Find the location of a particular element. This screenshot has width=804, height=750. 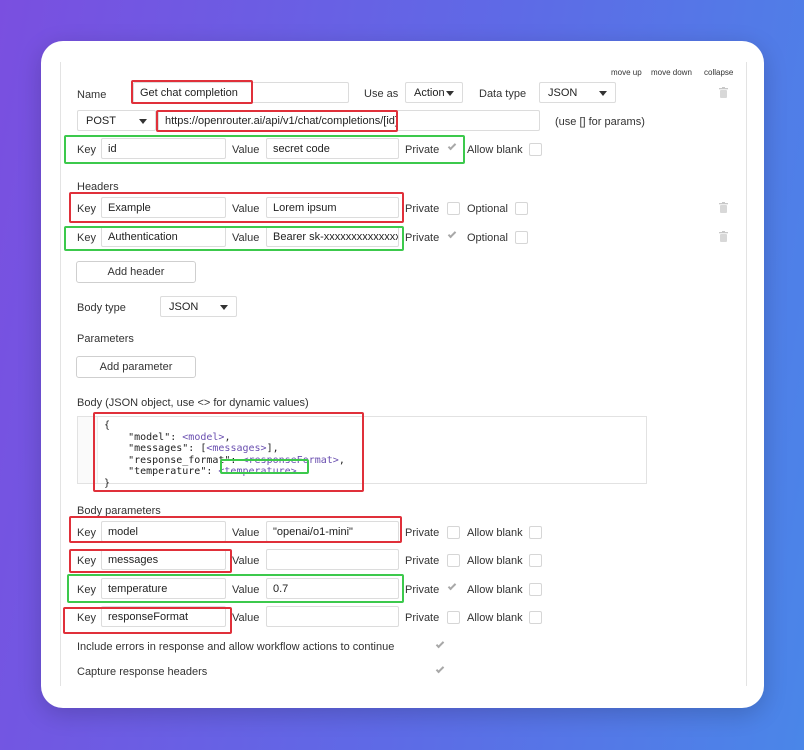

use-as-select: Action is located at coordinates (434, 92).